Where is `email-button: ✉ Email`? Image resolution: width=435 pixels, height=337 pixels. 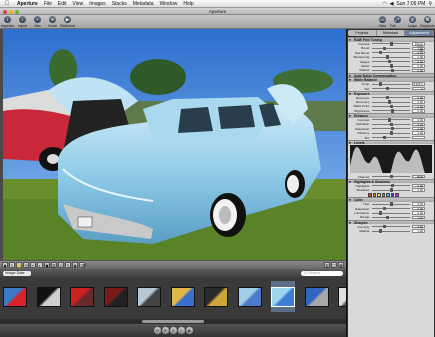 email-button: ✉ Email is located at coordinates (52, 21).